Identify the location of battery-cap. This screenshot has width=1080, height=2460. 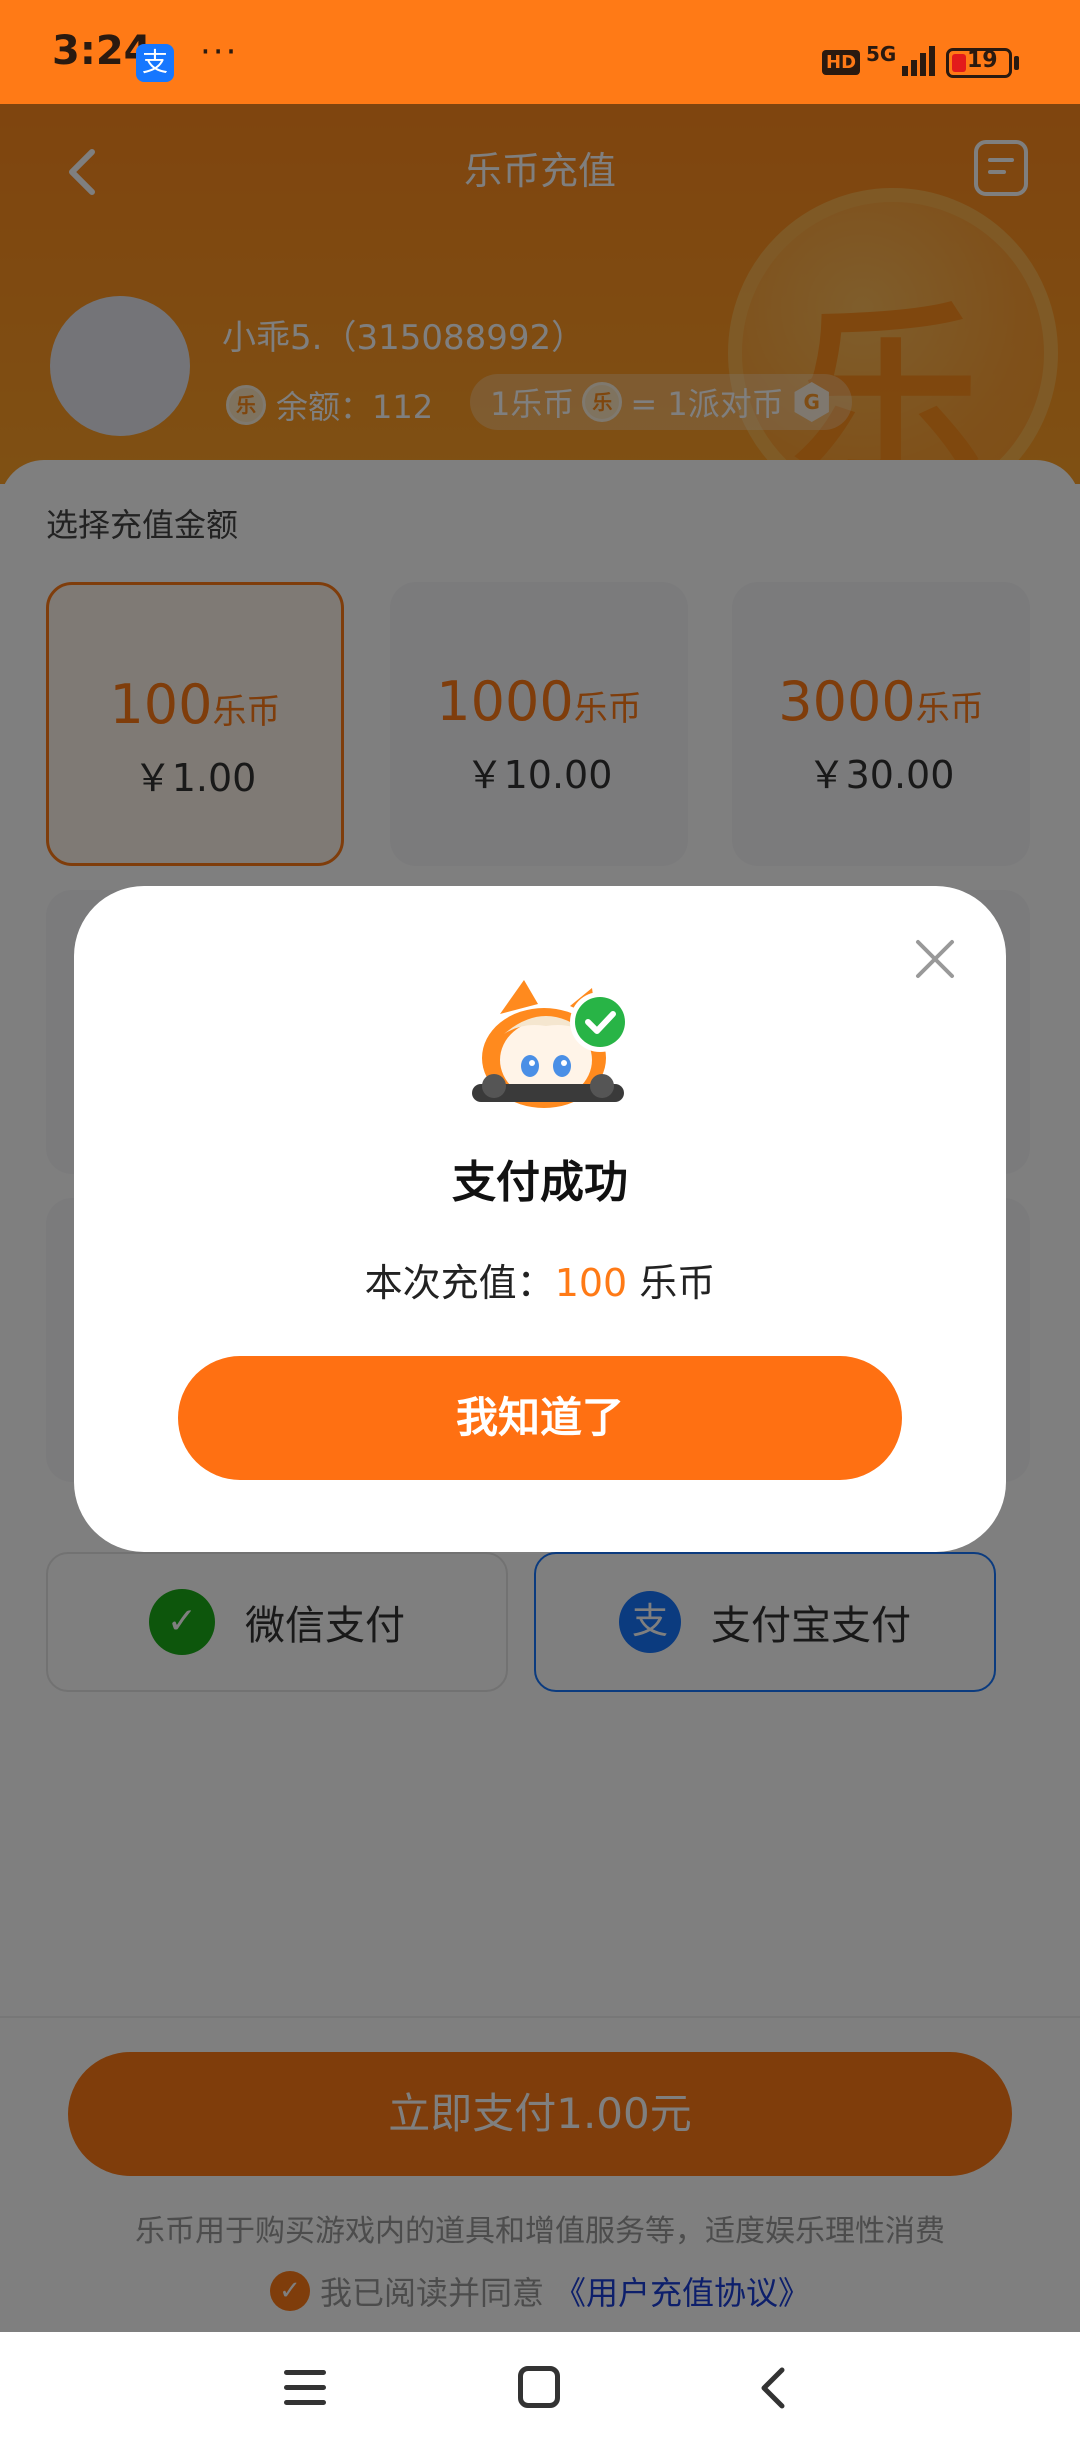
(1016, 63).